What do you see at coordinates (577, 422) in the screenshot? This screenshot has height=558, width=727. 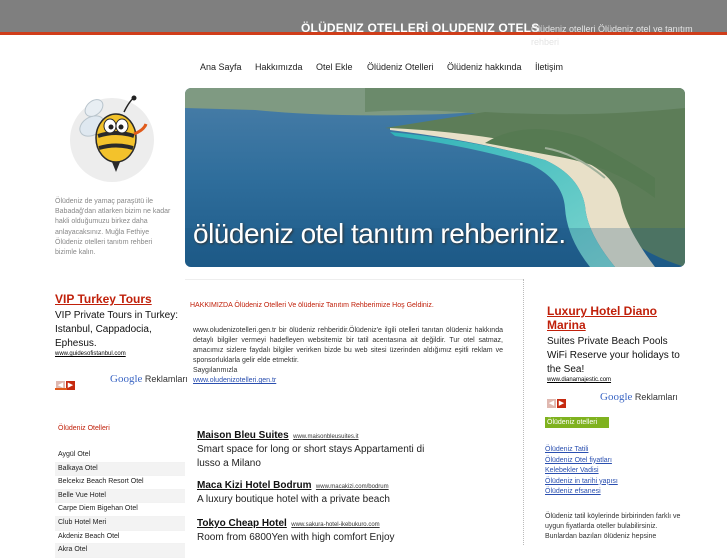 I see `right-sidebar-label: Ölüdeniz otelleri` at bounding box center [577, 422].